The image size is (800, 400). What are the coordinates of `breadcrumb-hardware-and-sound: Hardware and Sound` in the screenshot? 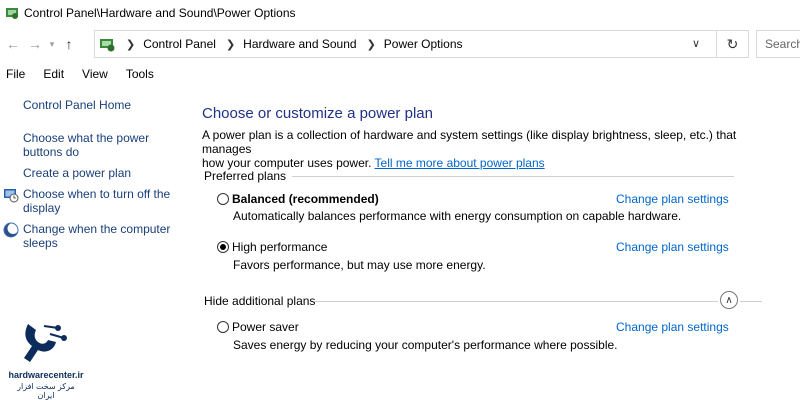 It's located at (299, 44).